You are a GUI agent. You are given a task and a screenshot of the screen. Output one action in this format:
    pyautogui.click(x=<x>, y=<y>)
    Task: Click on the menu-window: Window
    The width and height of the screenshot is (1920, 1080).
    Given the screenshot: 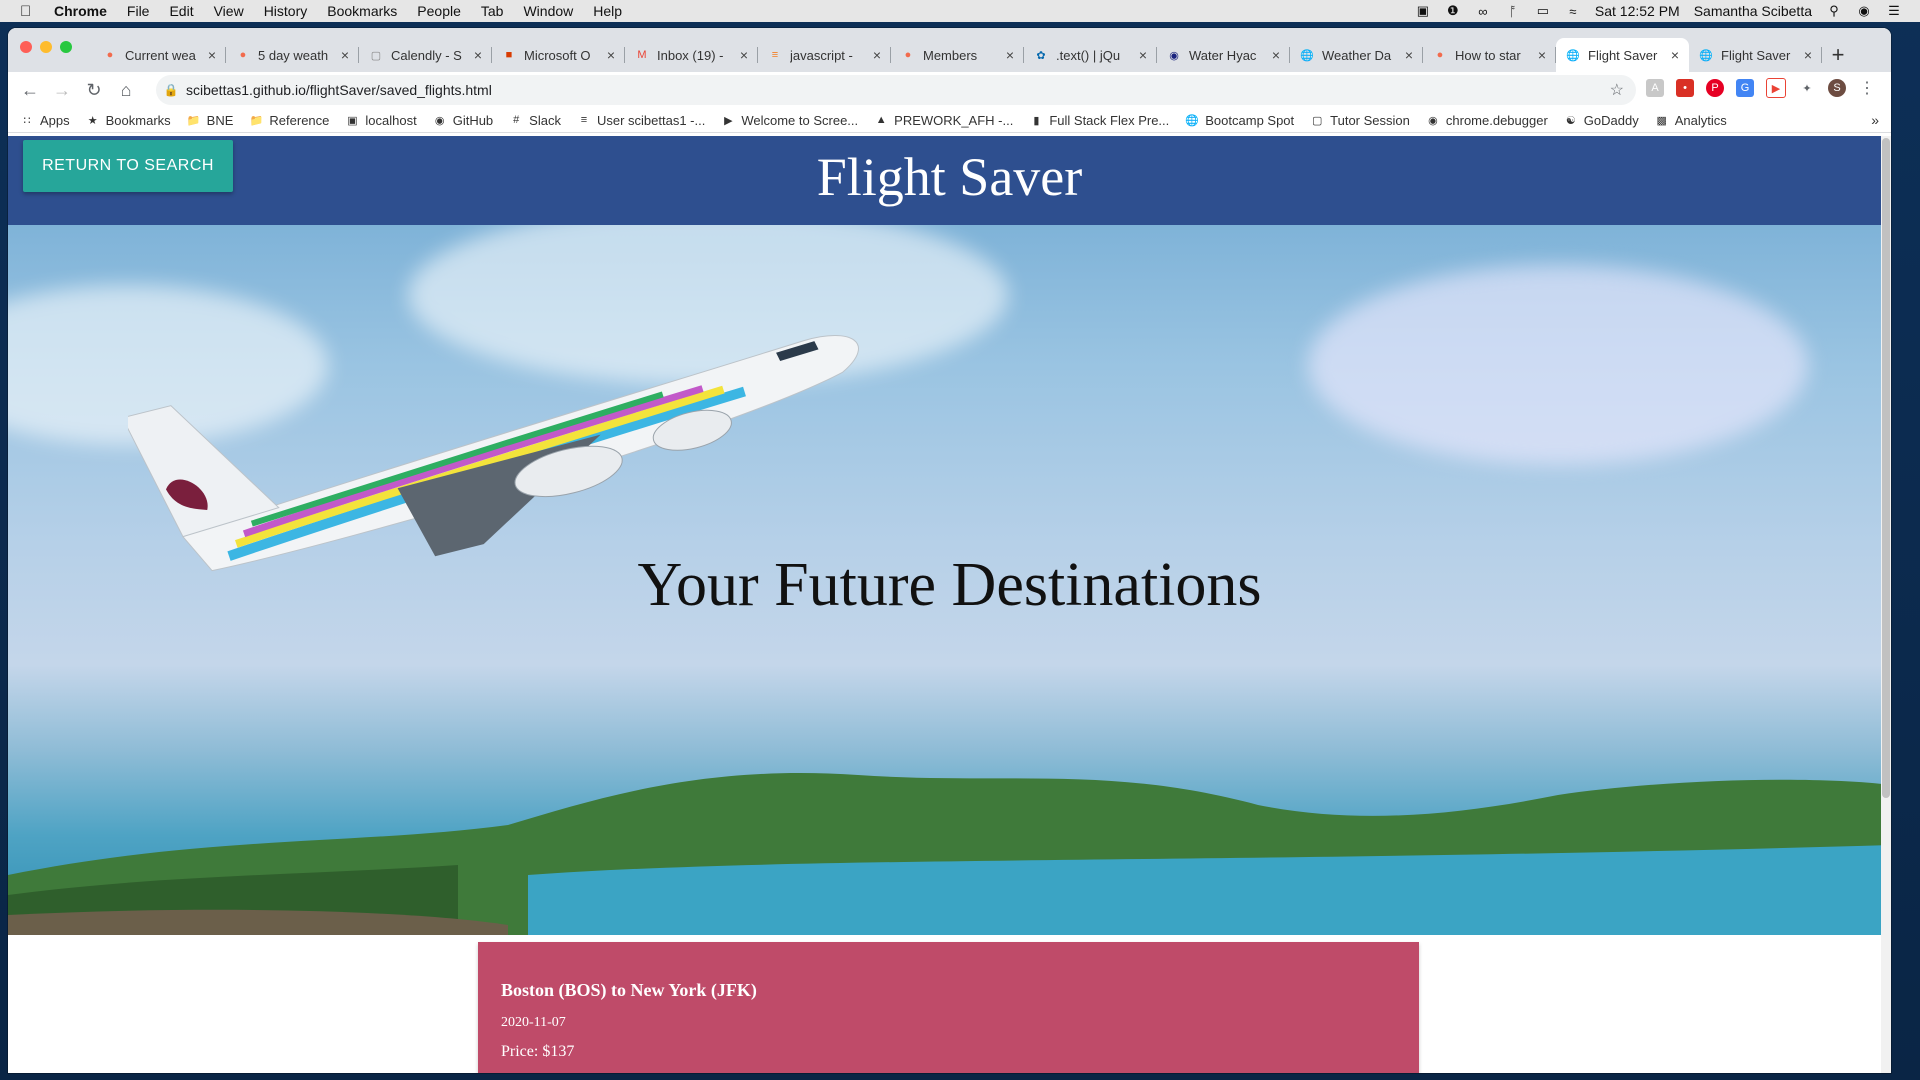 What is the action you would take?
    pyautogui.click(x=548, y=11)
    